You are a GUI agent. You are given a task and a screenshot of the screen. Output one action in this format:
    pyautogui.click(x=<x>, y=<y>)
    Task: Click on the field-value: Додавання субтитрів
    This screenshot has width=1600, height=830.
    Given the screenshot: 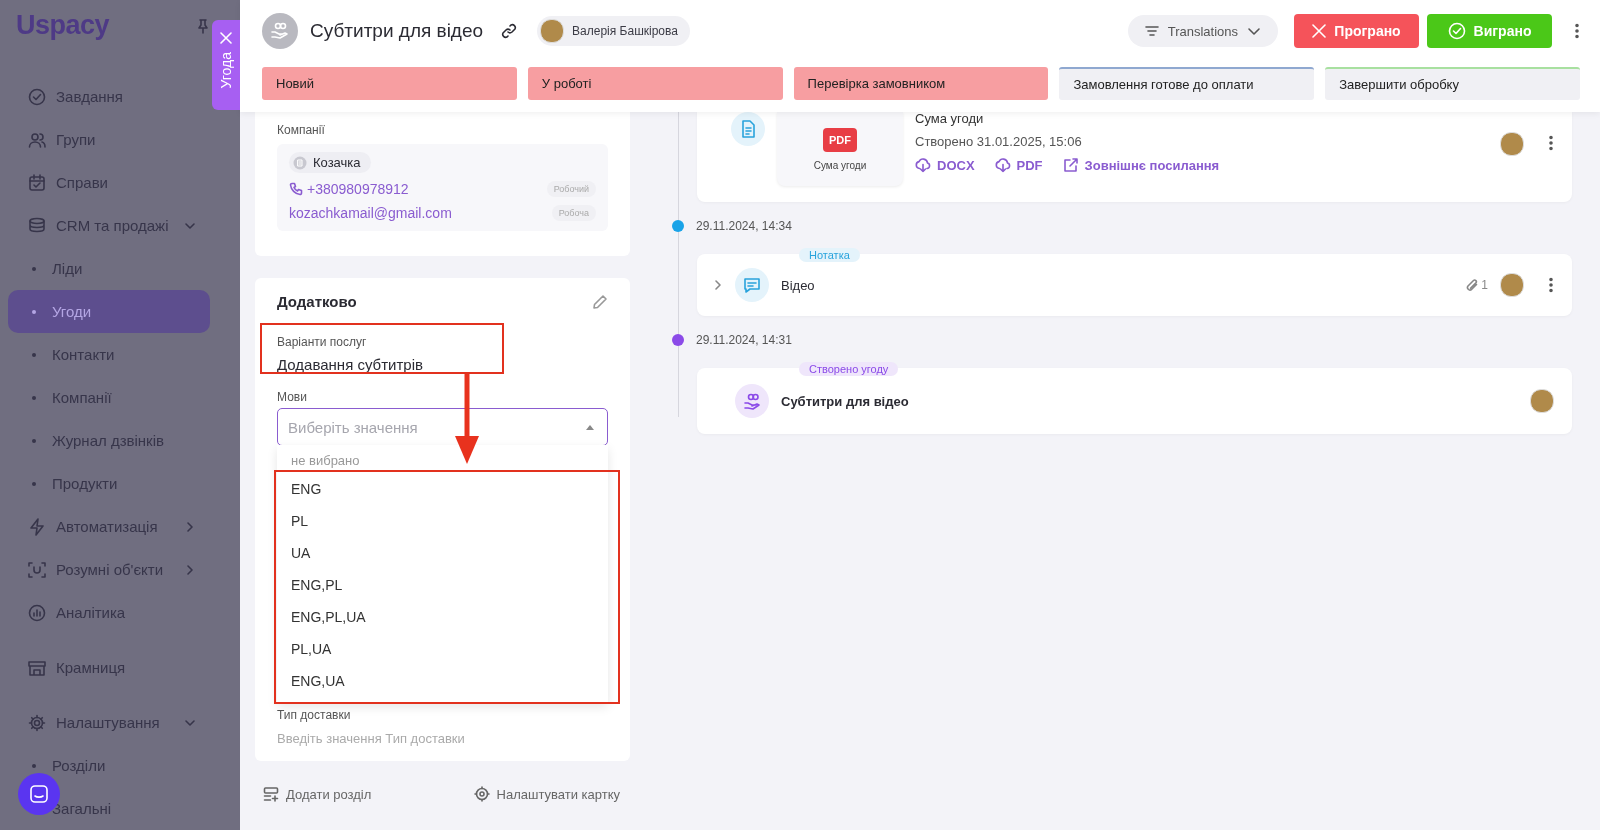 What is the action you would take?
    pyautogui.click(x=350, y=364)
    